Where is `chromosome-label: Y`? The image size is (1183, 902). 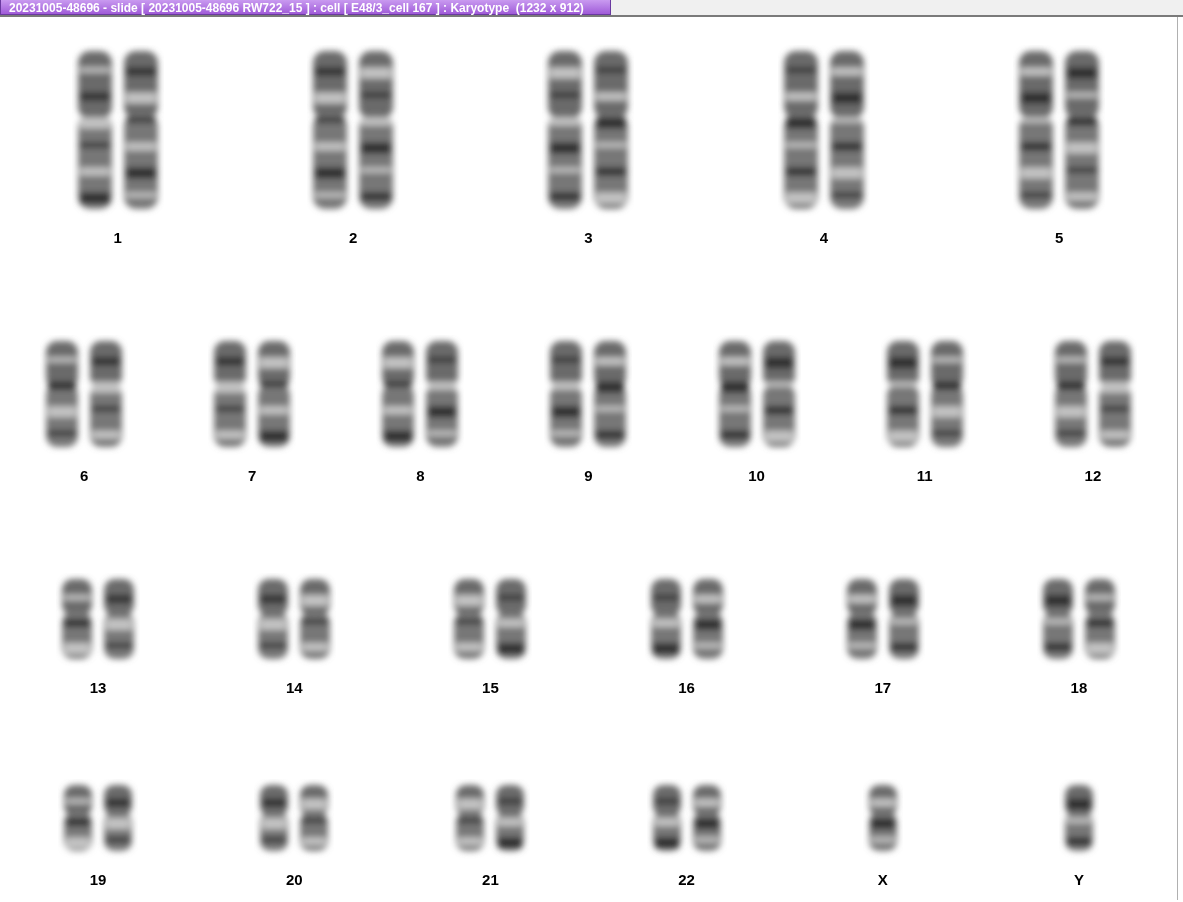
chromosome-label: Y is located at coordinates (1078, 880).